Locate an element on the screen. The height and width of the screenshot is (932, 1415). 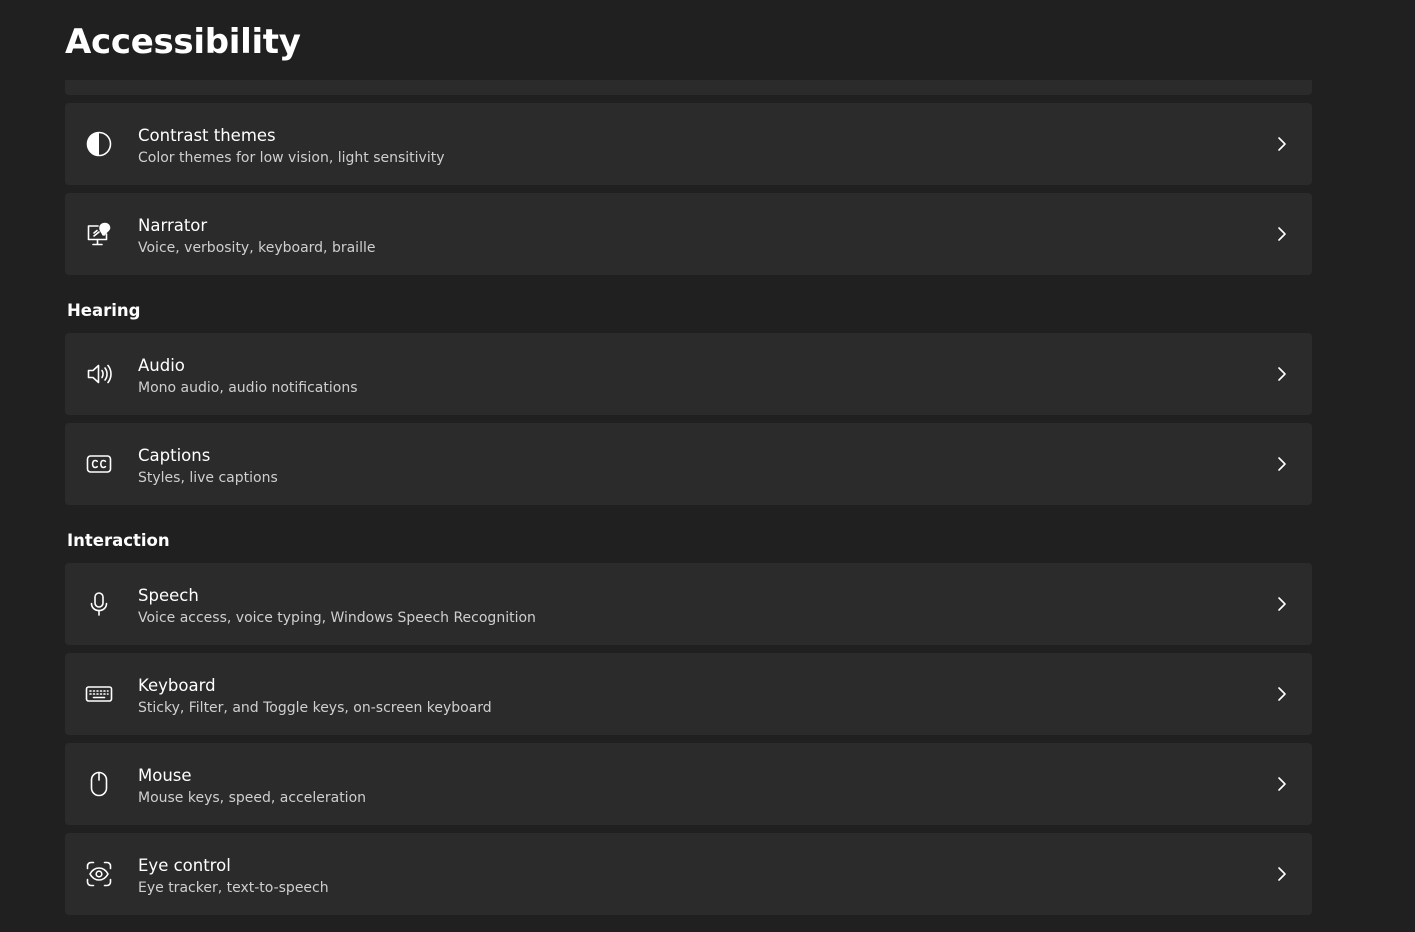
contrast-icon is located at coordinates (99, 144).